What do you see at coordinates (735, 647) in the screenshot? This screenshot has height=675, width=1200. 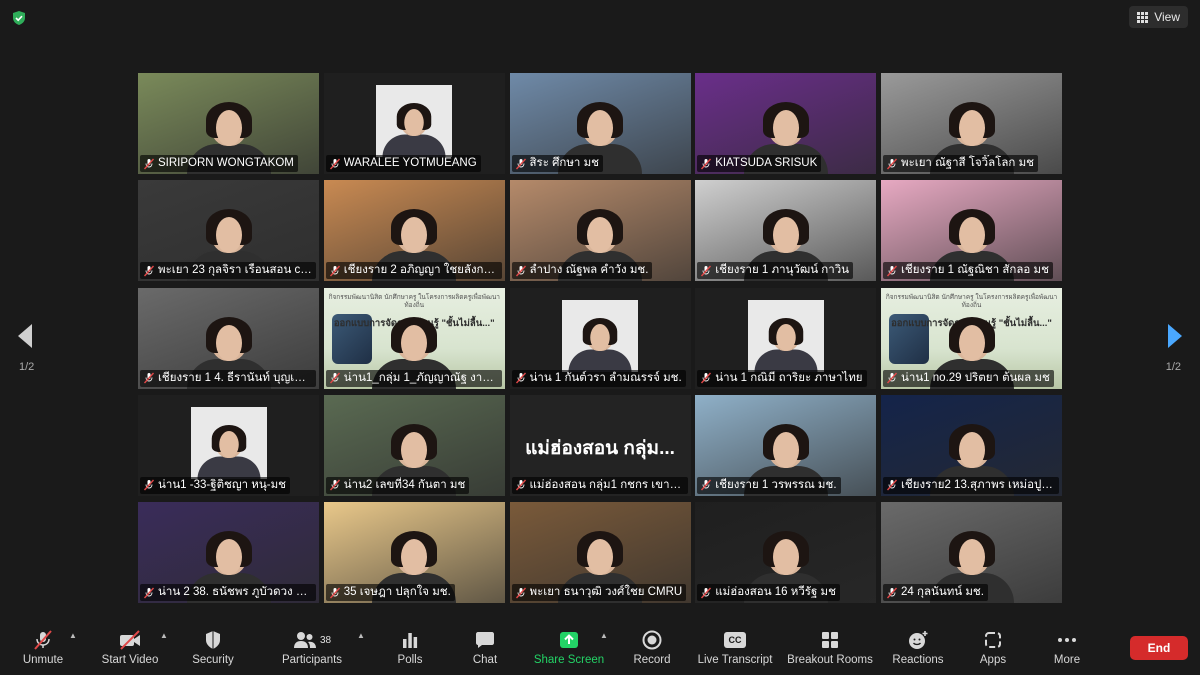 I see `live-transcript-button: CC Live Transcript` at bounding box center [735, 647].